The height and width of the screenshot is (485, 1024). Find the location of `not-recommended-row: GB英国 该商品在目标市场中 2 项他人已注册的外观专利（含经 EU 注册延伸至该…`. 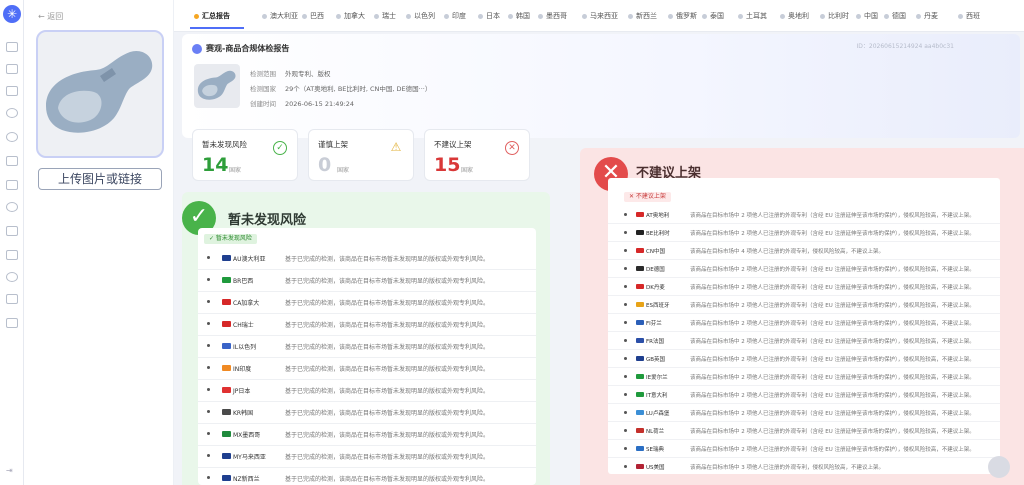

not-recommended-row: GB英国 该商品在目标市场中 2 项他人已注册的外观专利（含经 EU 注册延伸至该… is located at coordinates (804, 359).